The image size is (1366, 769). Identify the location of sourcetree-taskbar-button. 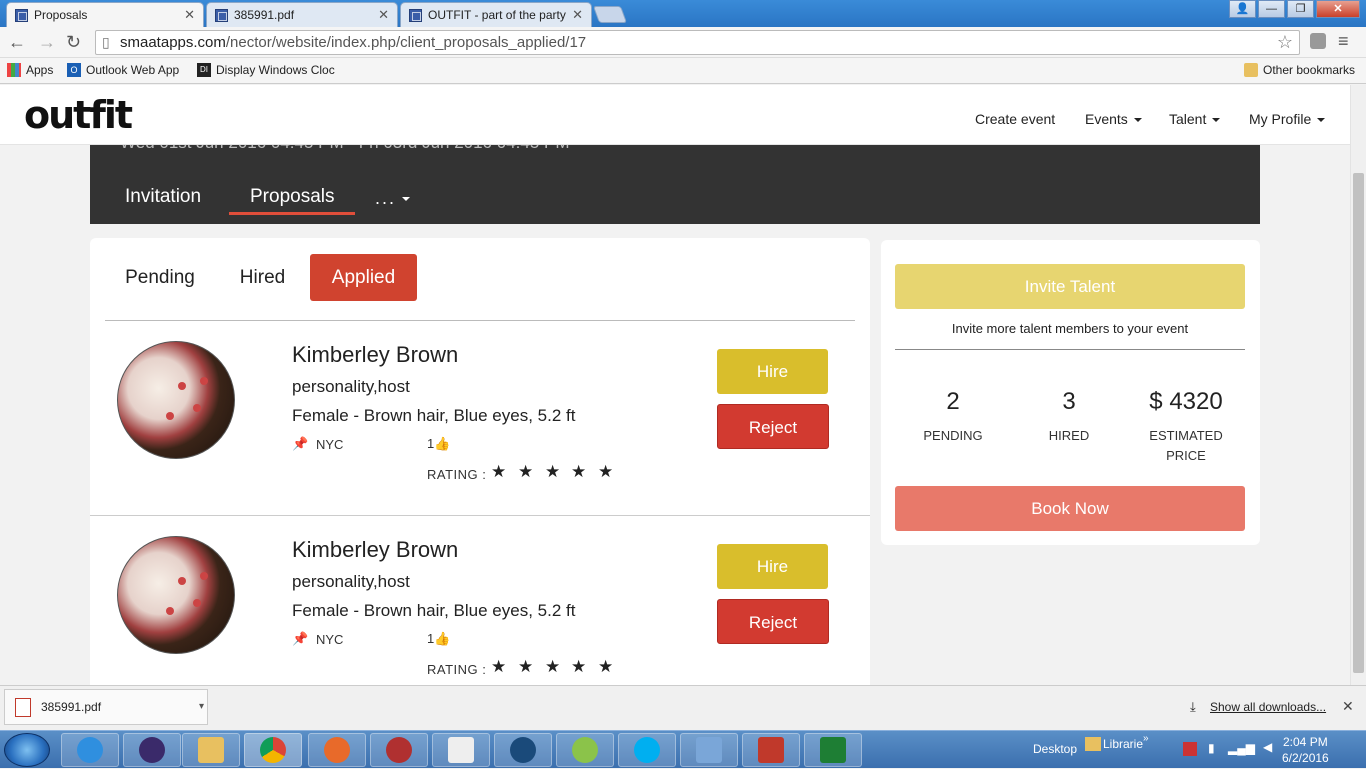
(523, 750).